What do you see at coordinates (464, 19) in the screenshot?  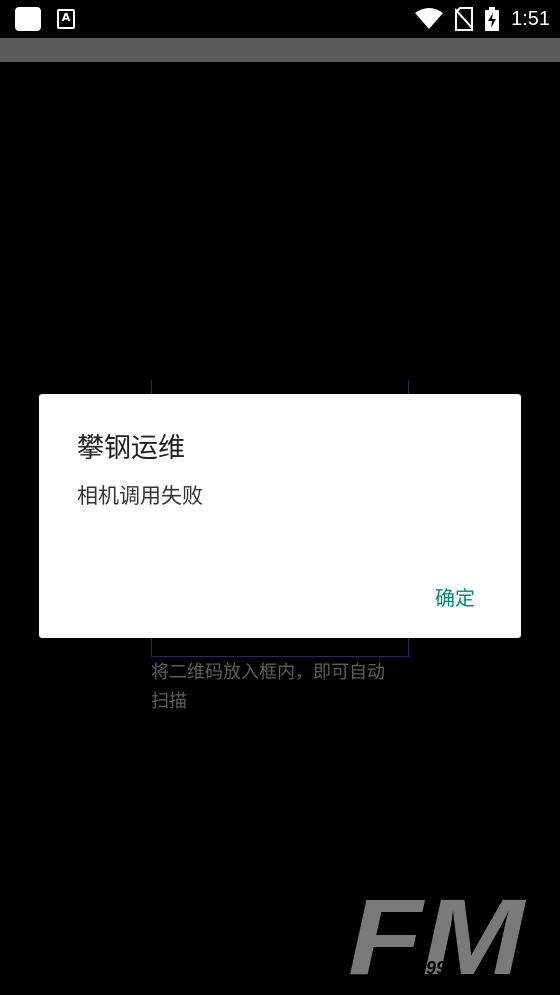 I see `no-sim-icon` at bounding box center [464, 19].